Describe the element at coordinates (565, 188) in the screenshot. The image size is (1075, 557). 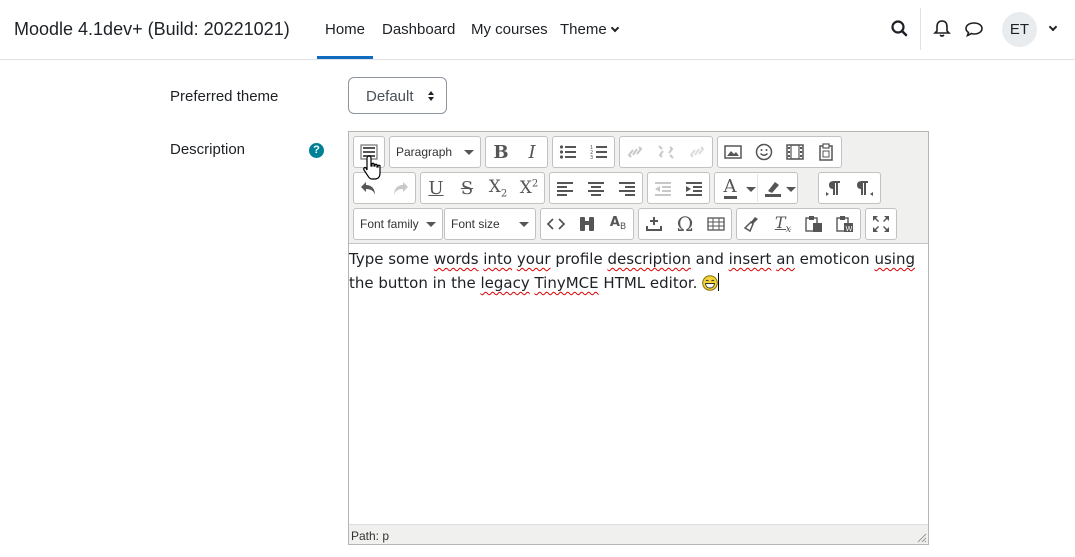
I see `align-left-button` at that location.